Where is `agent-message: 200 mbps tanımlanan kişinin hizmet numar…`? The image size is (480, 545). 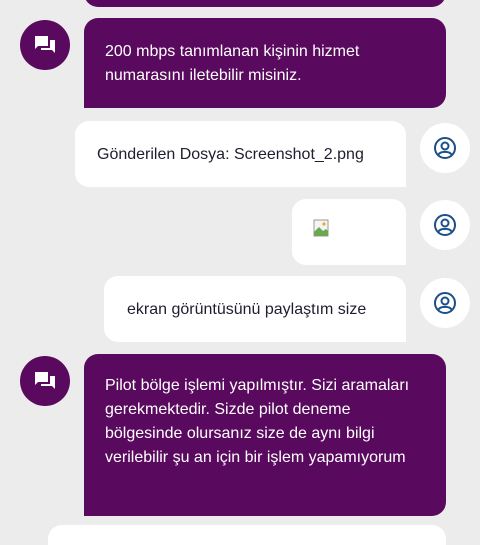 agent-message: 200 mbps tanımlanan kişinin hizmet numar… is located at coordinates (265, 63).